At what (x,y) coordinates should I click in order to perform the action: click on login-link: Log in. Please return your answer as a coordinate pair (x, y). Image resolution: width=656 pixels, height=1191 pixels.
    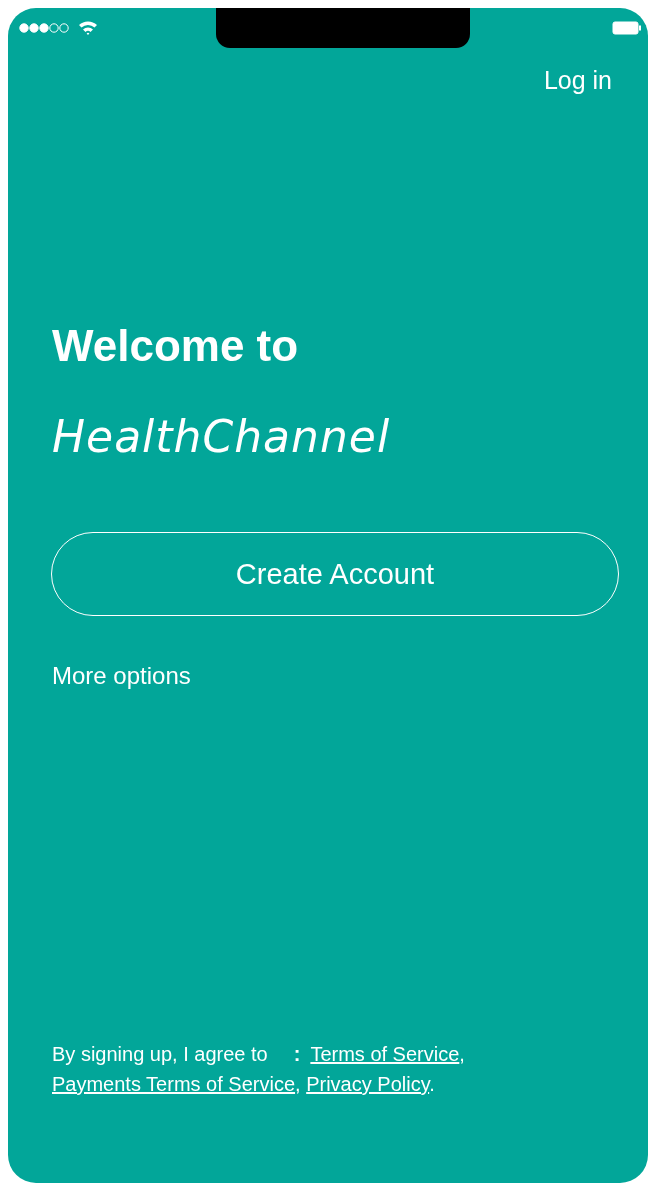
    Looking at the image, I should click on (577, 80).